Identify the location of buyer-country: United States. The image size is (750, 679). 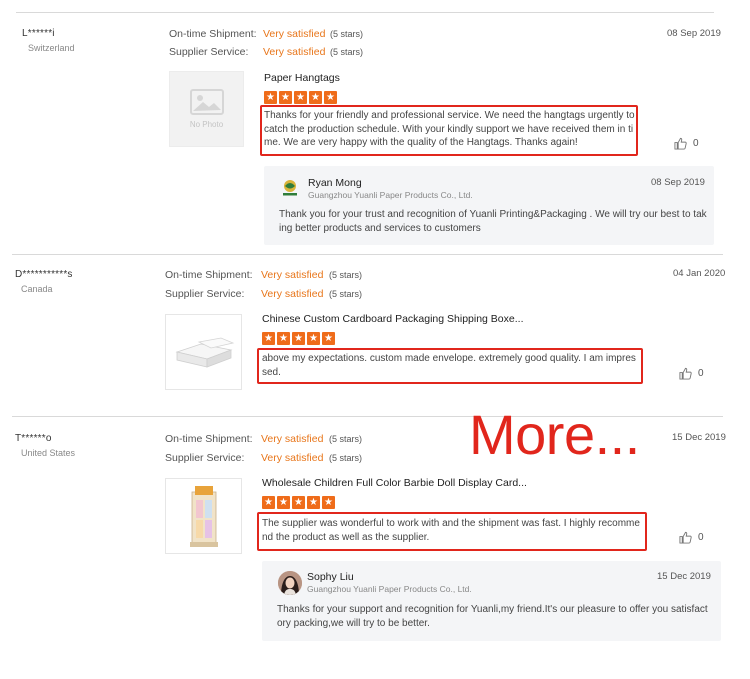
(48, 453).